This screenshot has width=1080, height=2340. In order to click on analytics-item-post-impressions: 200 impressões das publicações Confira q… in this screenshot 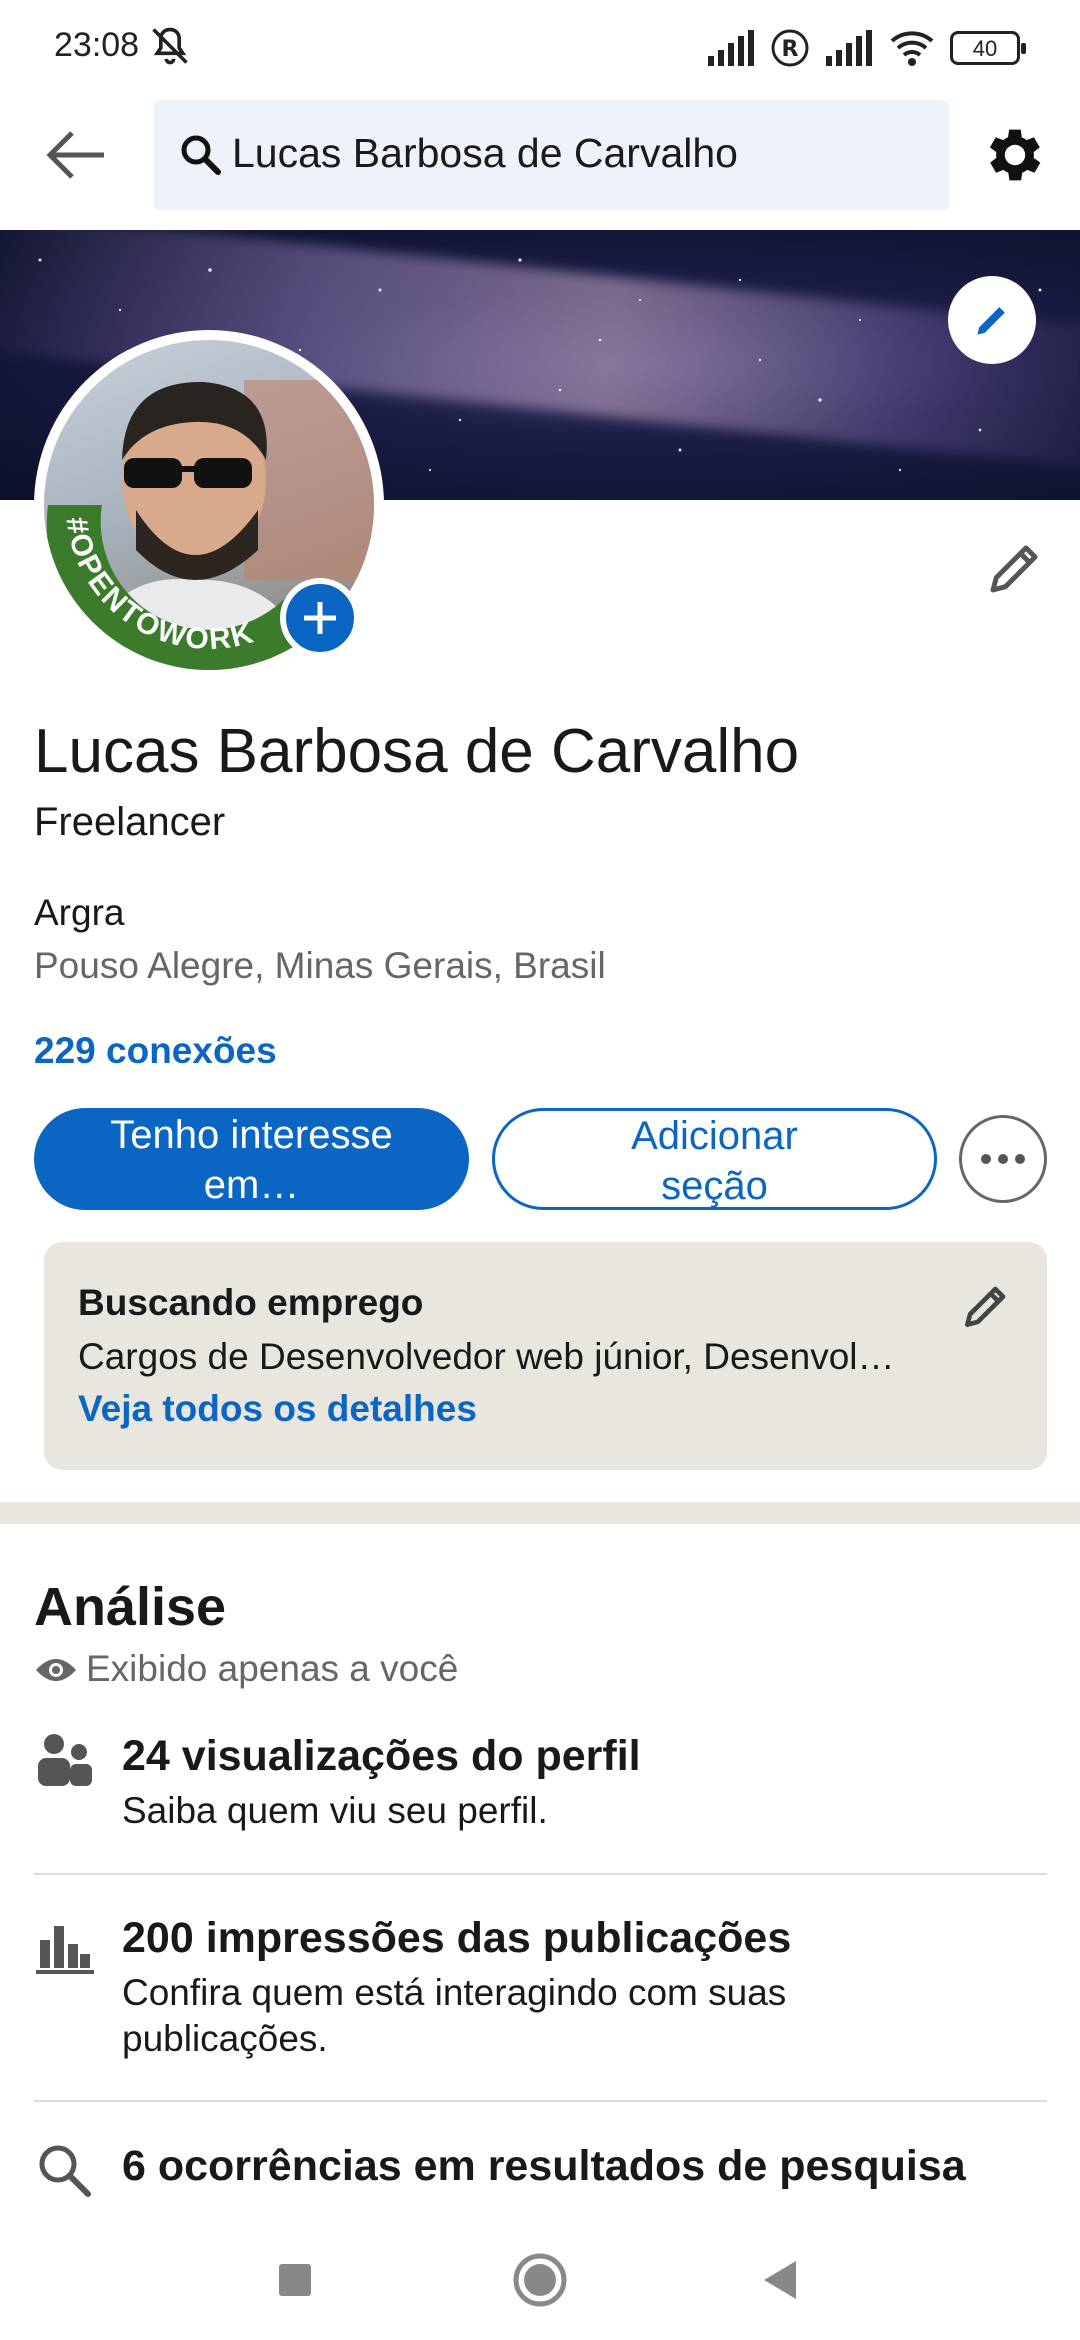, I will do `click(540, 2007)`.